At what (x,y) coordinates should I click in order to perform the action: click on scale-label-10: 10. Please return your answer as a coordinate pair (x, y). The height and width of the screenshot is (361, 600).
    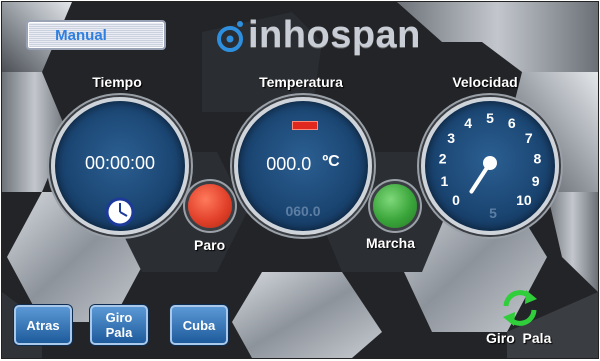
    Looking at the image, I should click on (524, 200).